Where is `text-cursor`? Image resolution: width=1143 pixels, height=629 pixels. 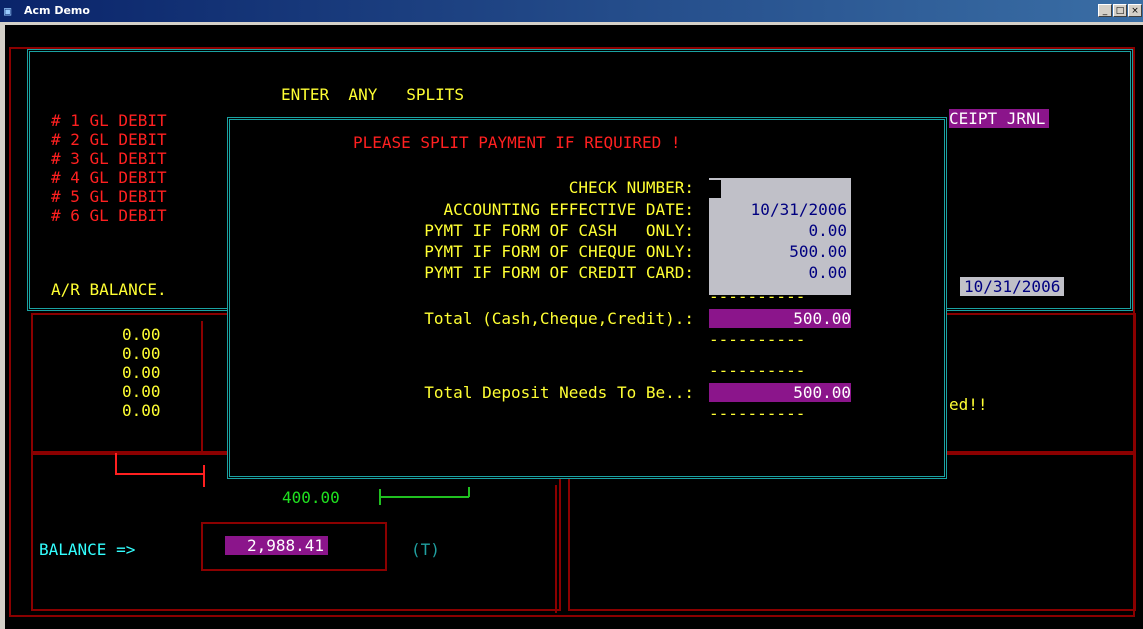
text-cursor is located at coordinates (715, 189).